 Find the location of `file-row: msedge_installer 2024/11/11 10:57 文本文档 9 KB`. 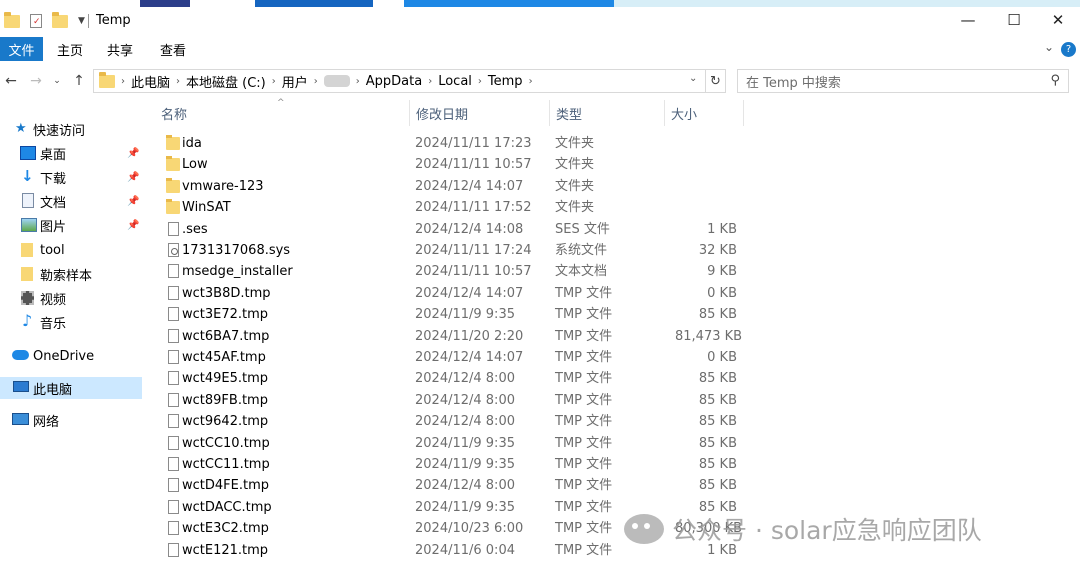

file-row: msedge_installer 2024/11/11 10:57 文本文档 9 KB is located at coordinates (445, 271).